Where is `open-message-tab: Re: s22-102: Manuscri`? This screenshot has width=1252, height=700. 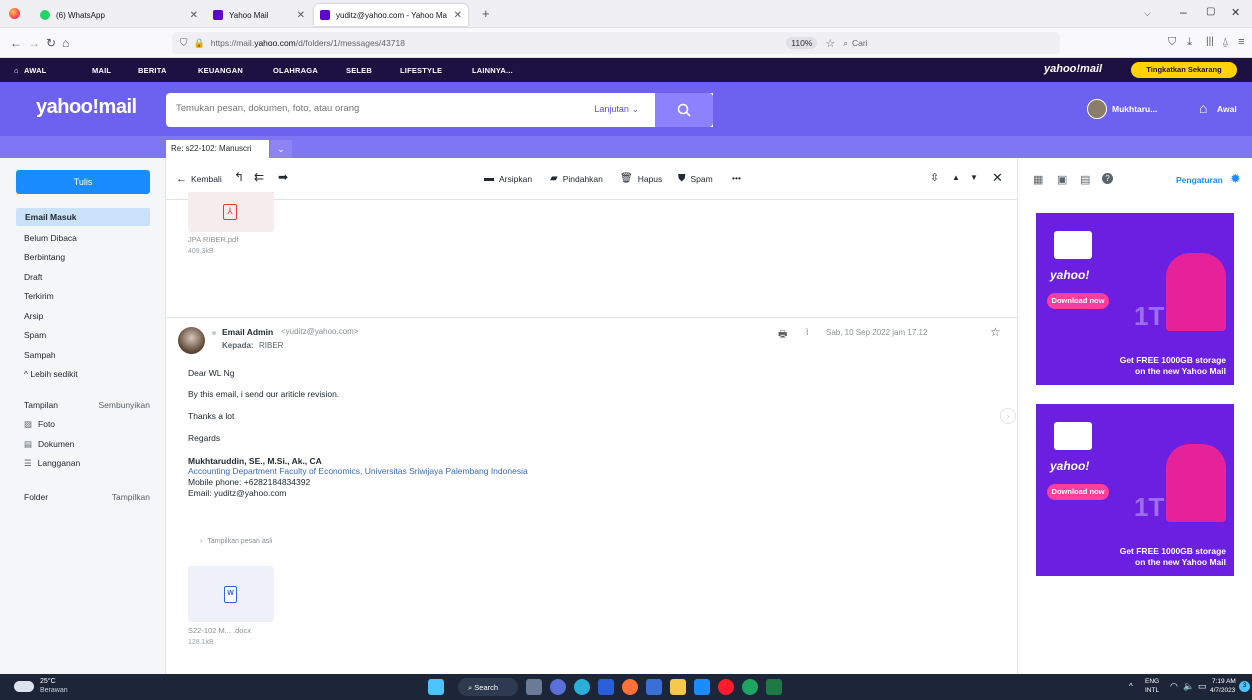
open-message-tab: Re: s22-102: Manuscri is located at coordinates (217, 149).